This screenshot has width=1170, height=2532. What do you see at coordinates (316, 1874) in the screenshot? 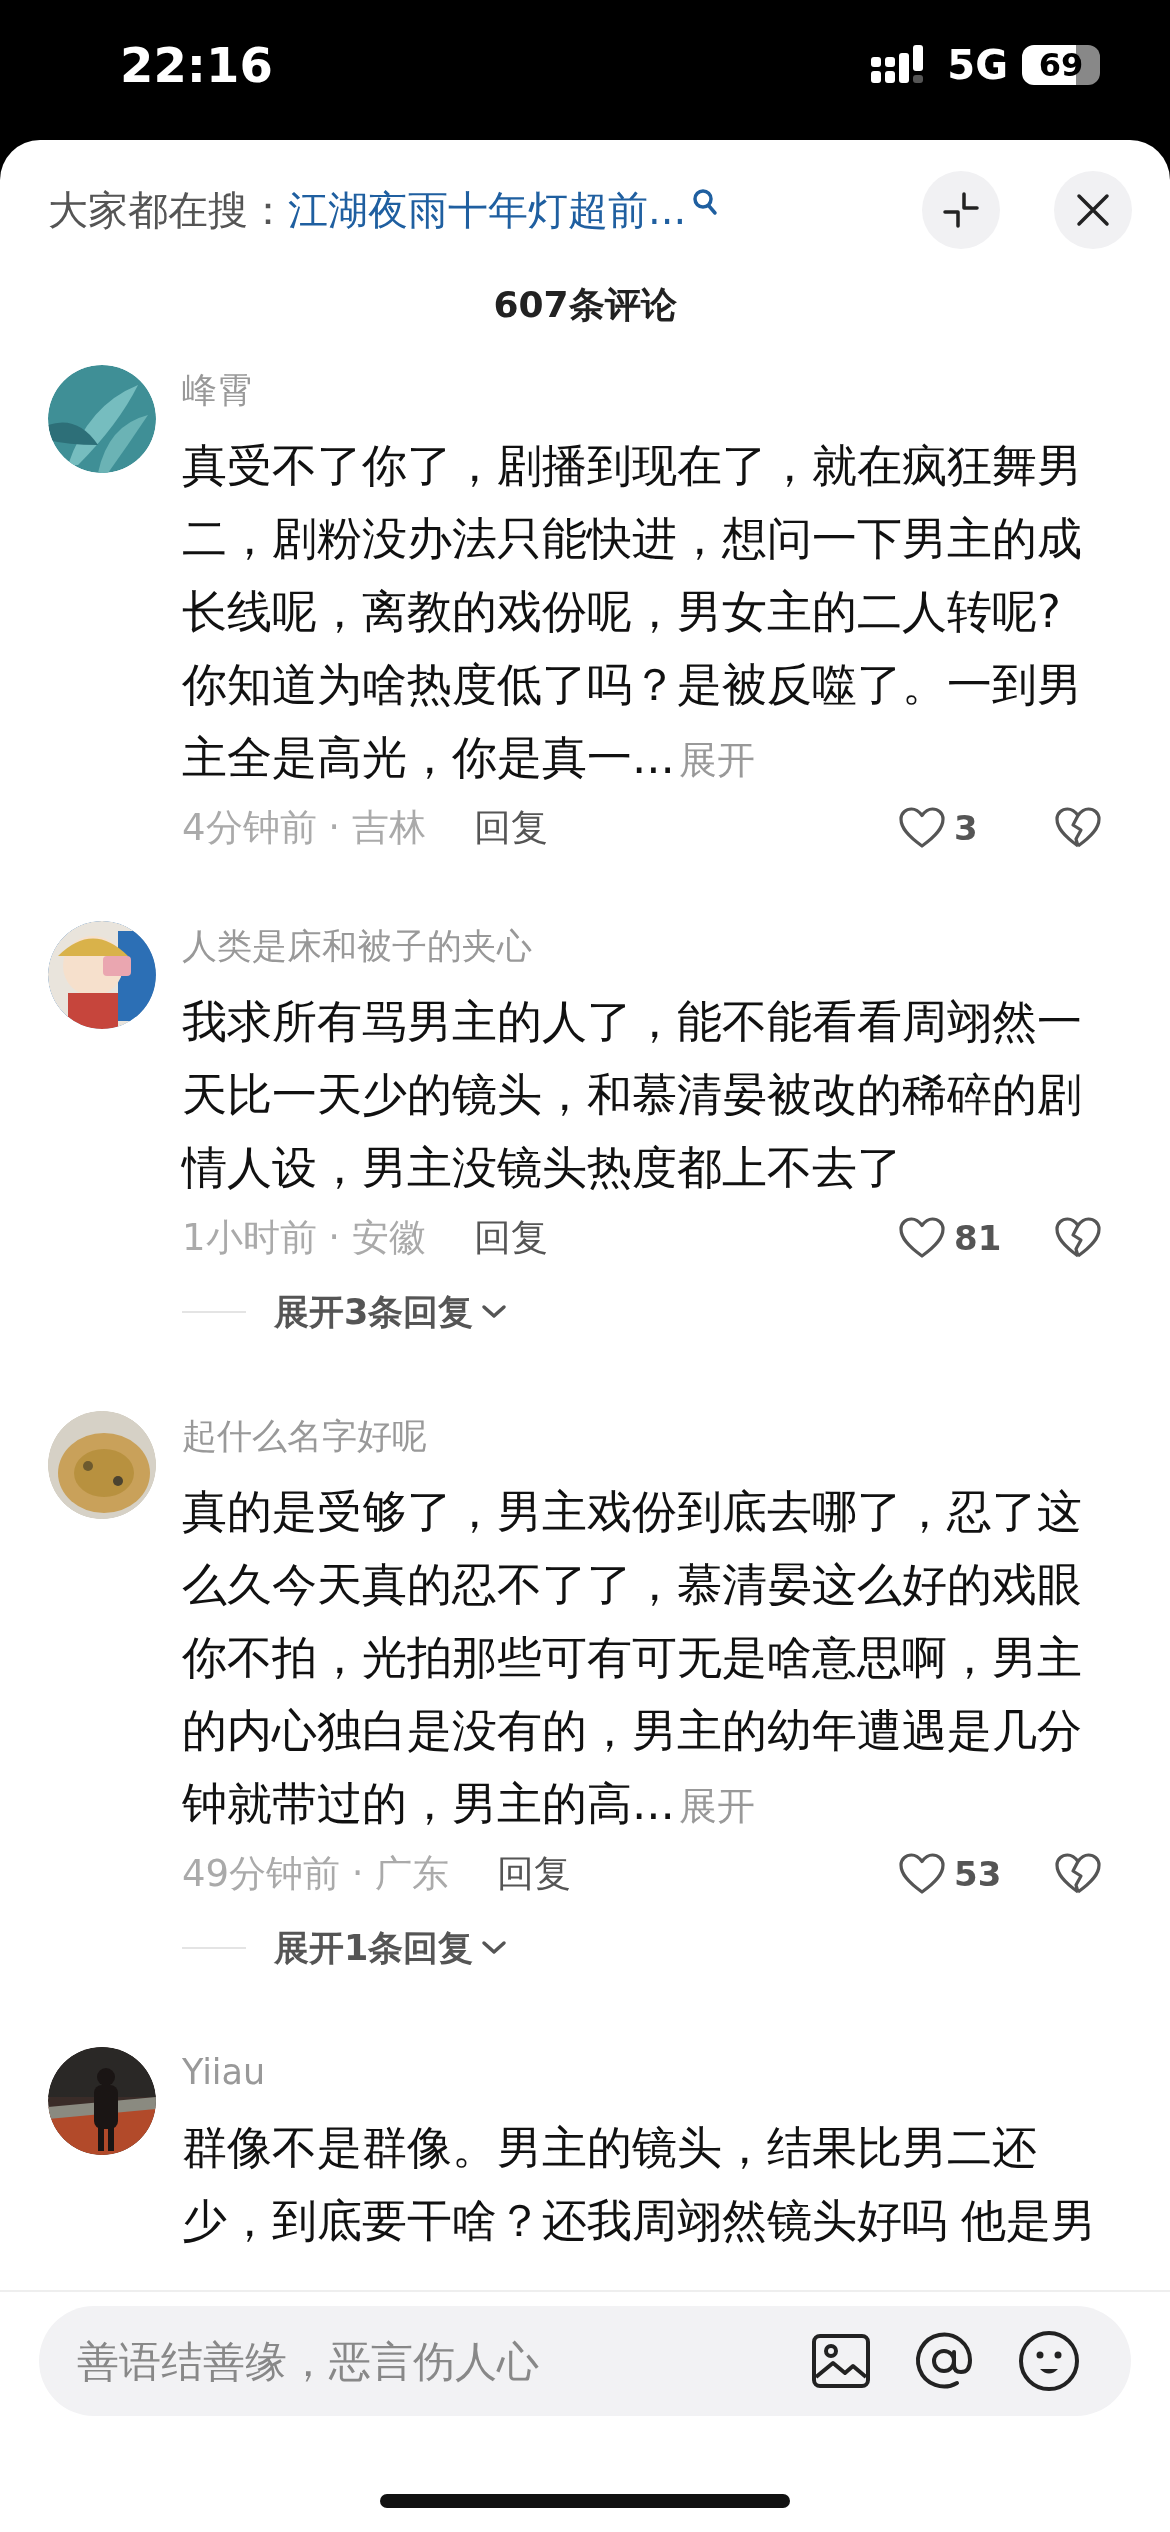
I see `comment-time-location: 49分钟前 · 广东` at bounding box center [316, 1874].